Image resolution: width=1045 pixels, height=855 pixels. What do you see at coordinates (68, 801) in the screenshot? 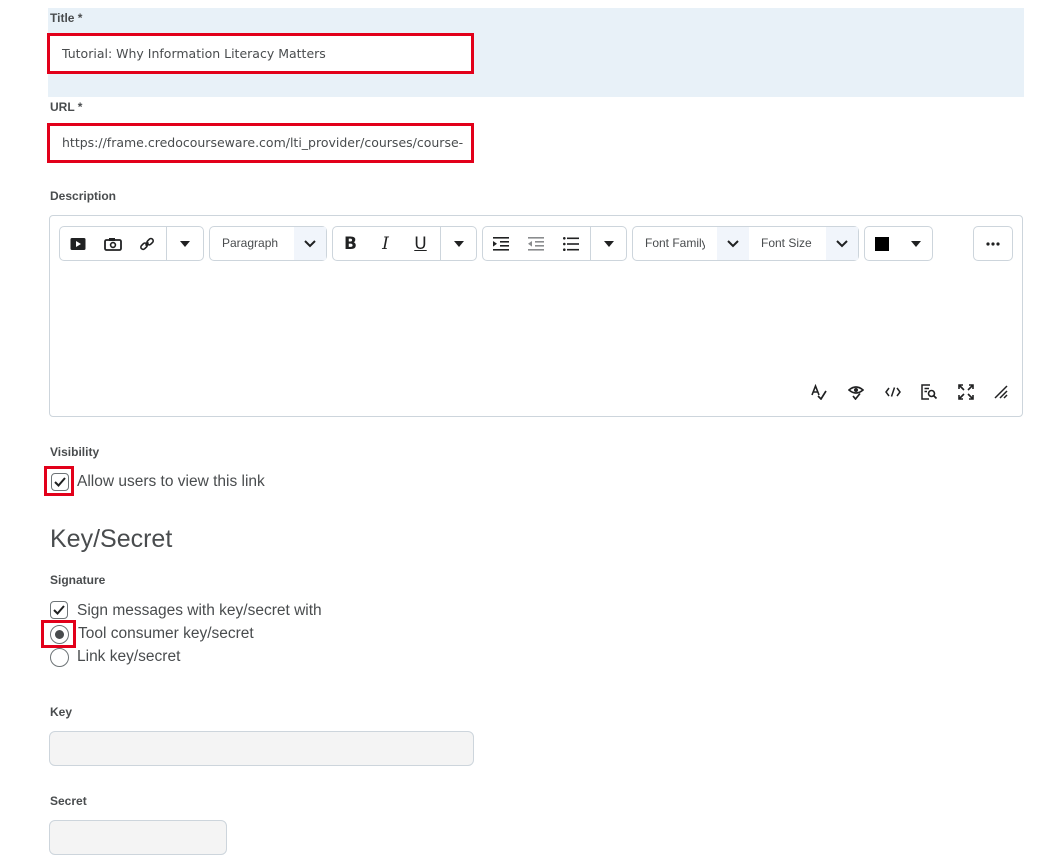
I see `secret-label: Secret` at bounding box center [68, 801].